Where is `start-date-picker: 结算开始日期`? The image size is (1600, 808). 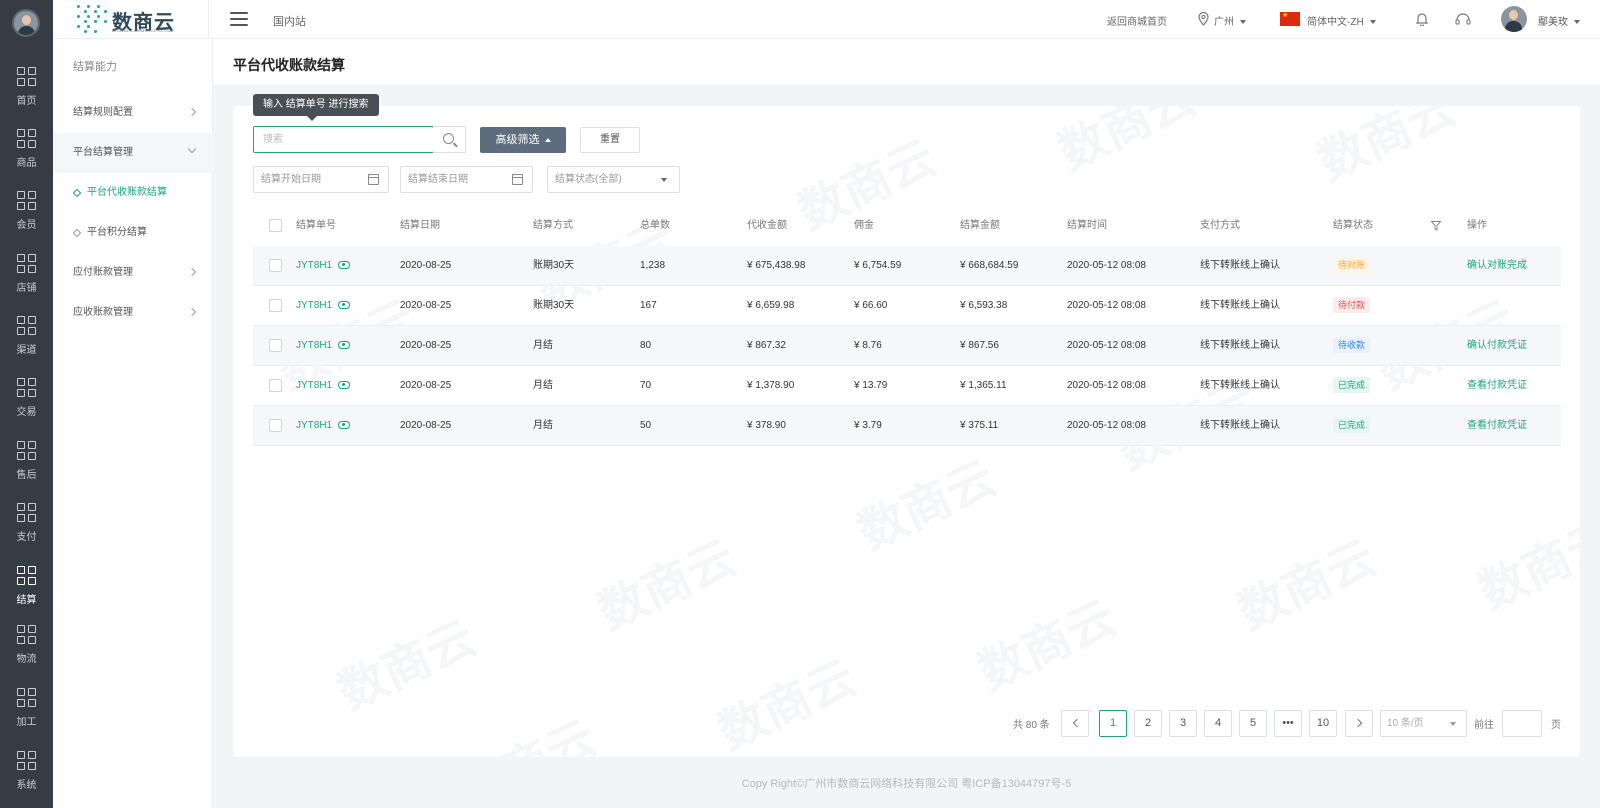
start-date-picker: 结算开始日期 is located at coordinates (321, 179).